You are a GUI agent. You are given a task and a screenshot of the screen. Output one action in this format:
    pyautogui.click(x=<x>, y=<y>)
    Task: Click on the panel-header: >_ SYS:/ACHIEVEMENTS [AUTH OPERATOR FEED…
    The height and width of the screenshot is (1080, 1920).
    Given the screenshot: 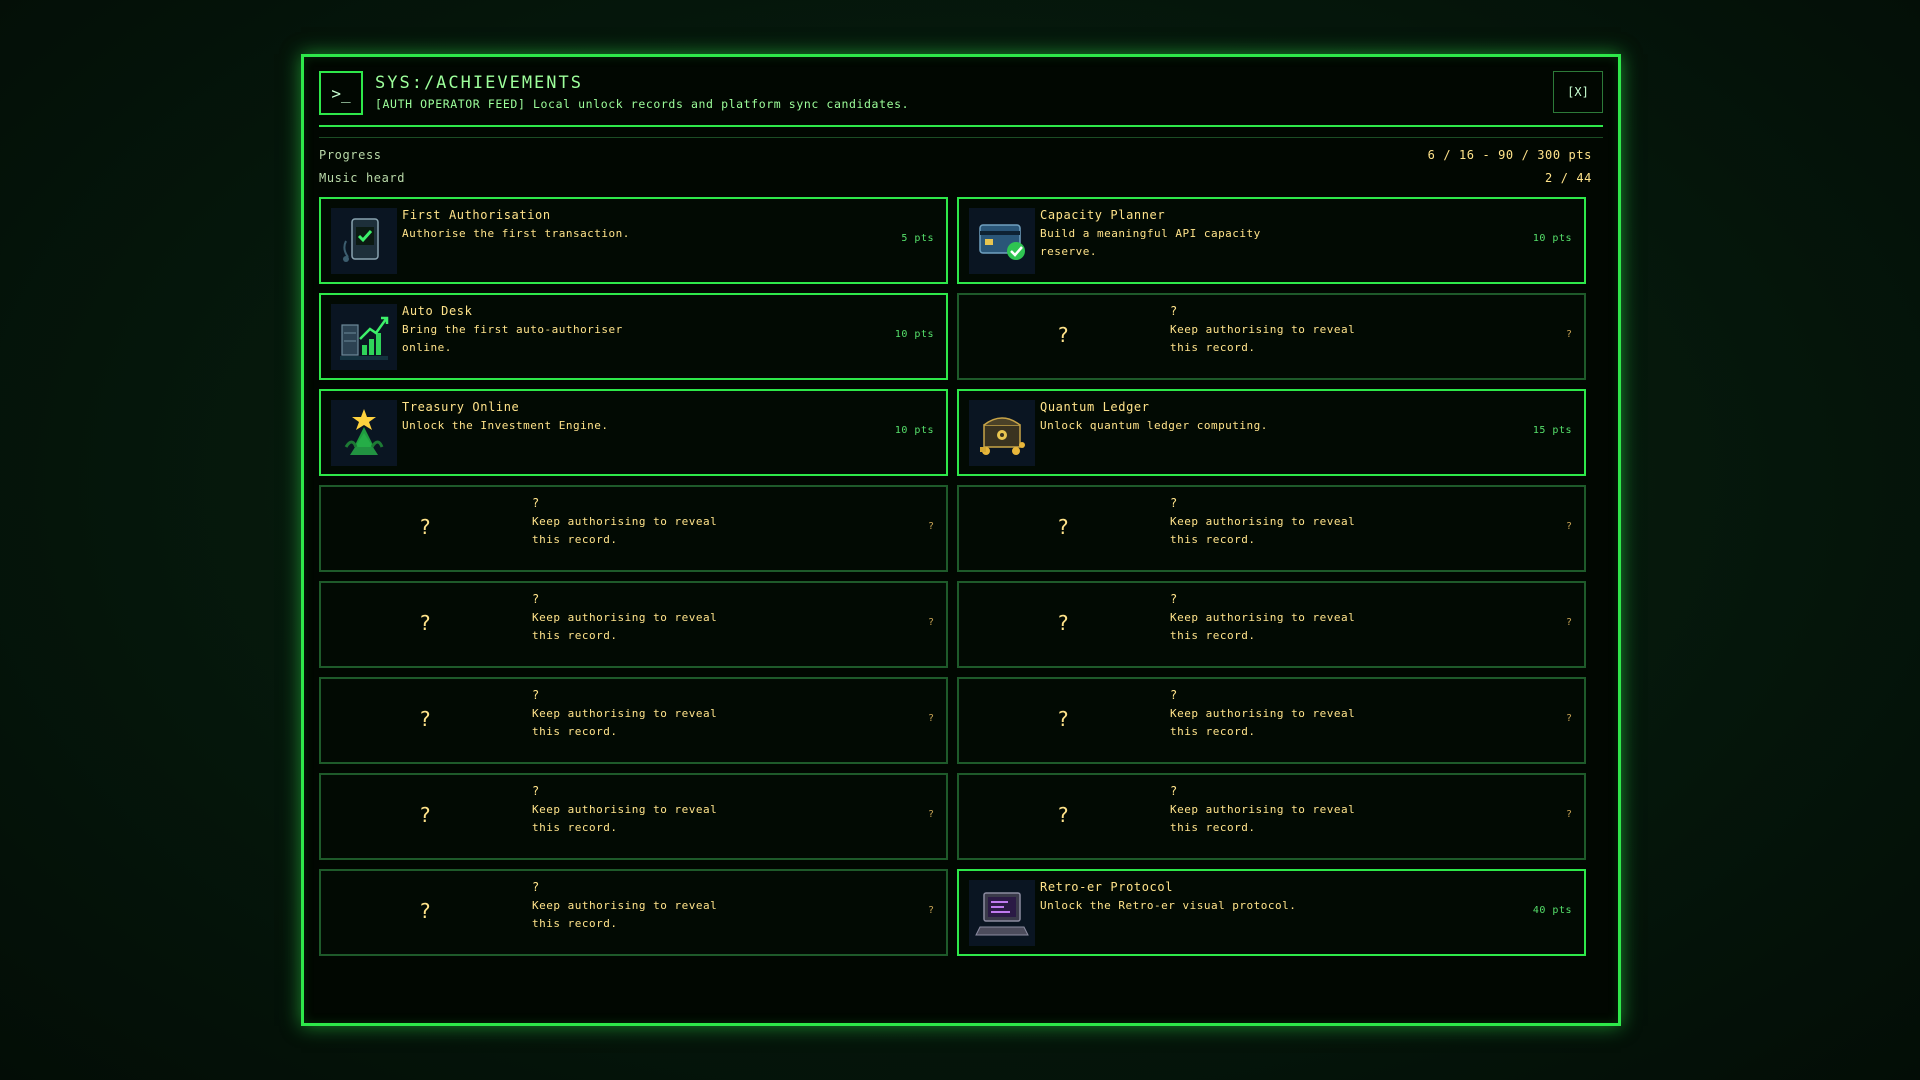 What is the action you would take?
    pyautogui.click(x=961, y=100)
    